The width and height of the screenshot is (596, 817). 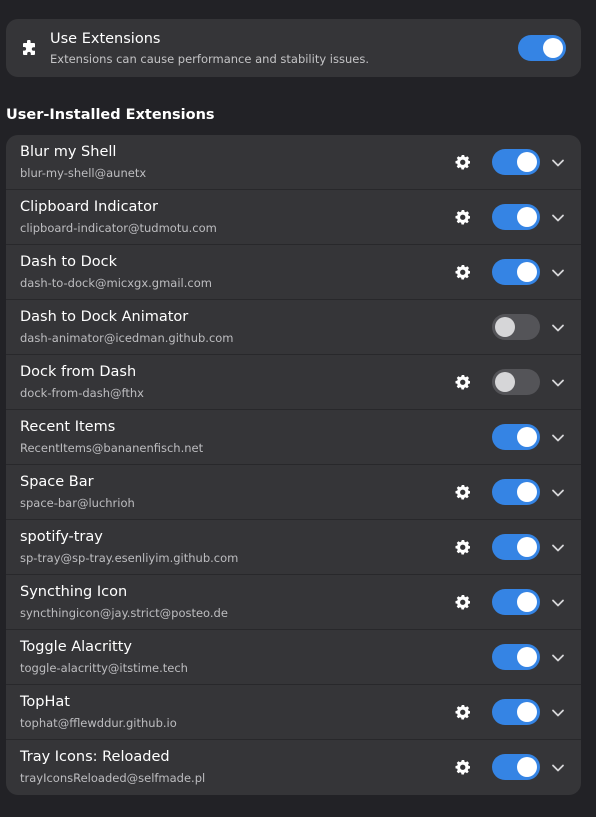 I want to click on extension-row: Dock from Dash dock-from-dash@fthx, so click(x=293, y=382).